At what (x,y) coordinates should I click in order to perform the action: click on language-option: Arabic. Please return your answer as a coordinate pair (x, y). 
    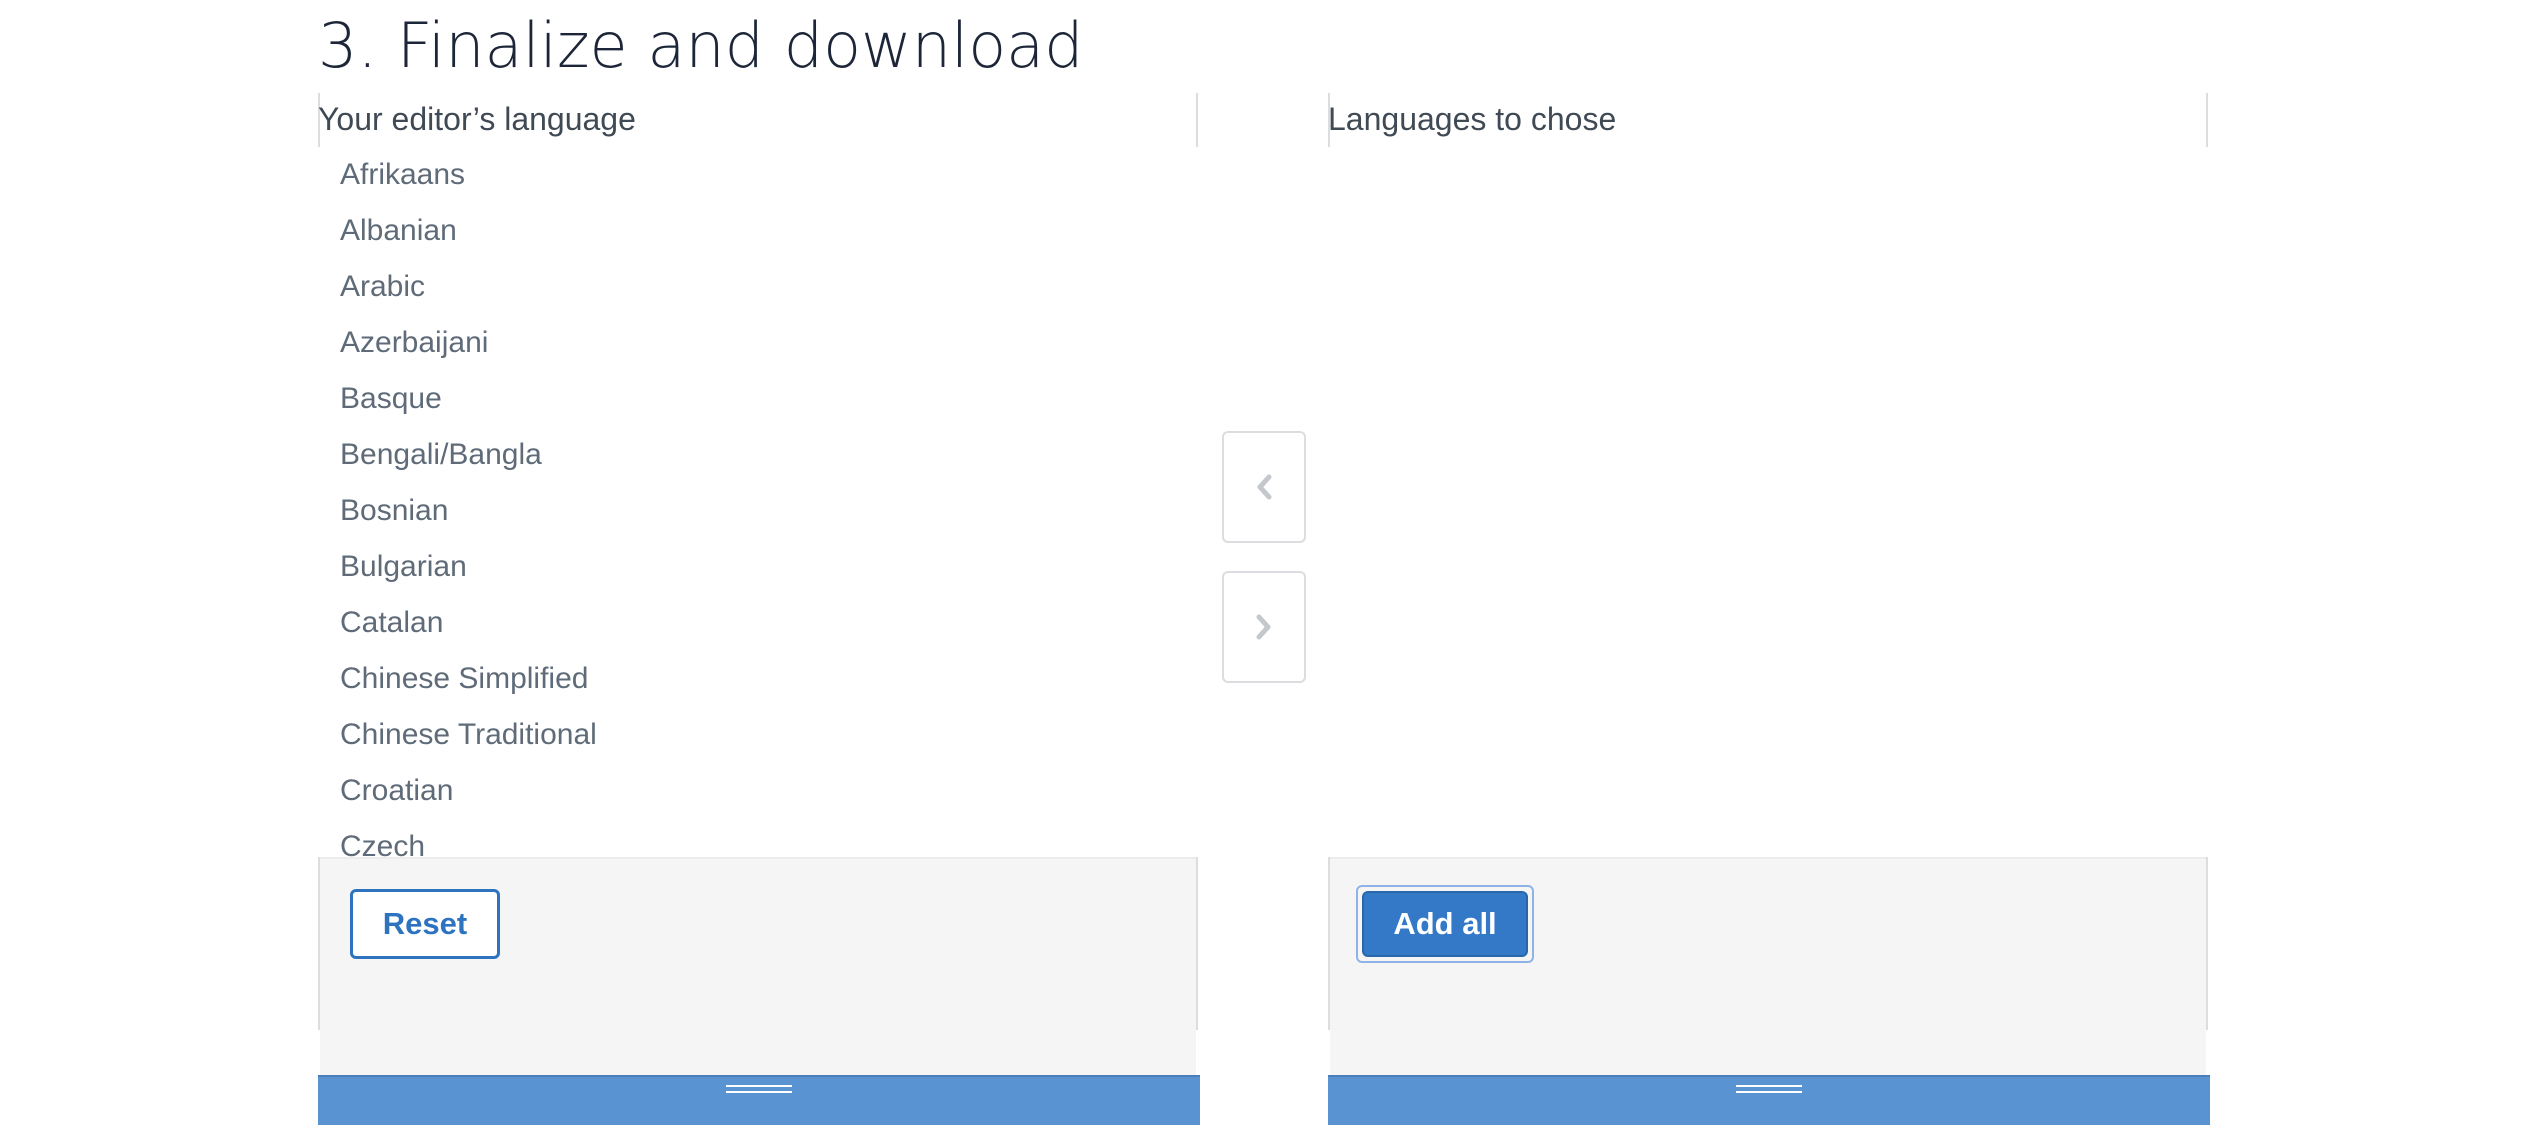
    Looking at the image, I should click on (758, 287).